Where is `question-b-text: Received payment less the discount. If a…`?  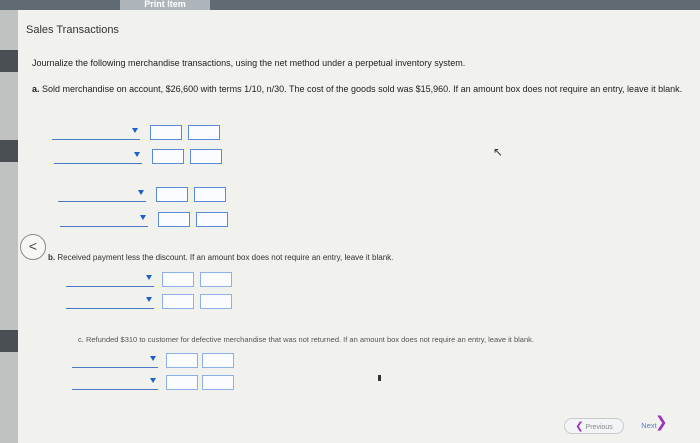 question-b-text: Received payment less the discount. If a… is located at coordinates (225, 257).